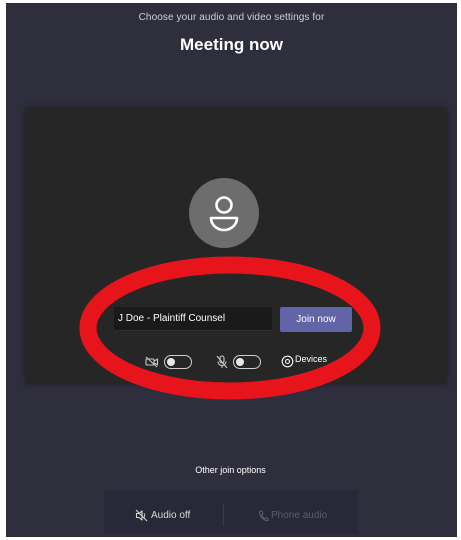 The height and width of the screenshot is (540, 461). I want to click on options-divider, so click(223, 515).